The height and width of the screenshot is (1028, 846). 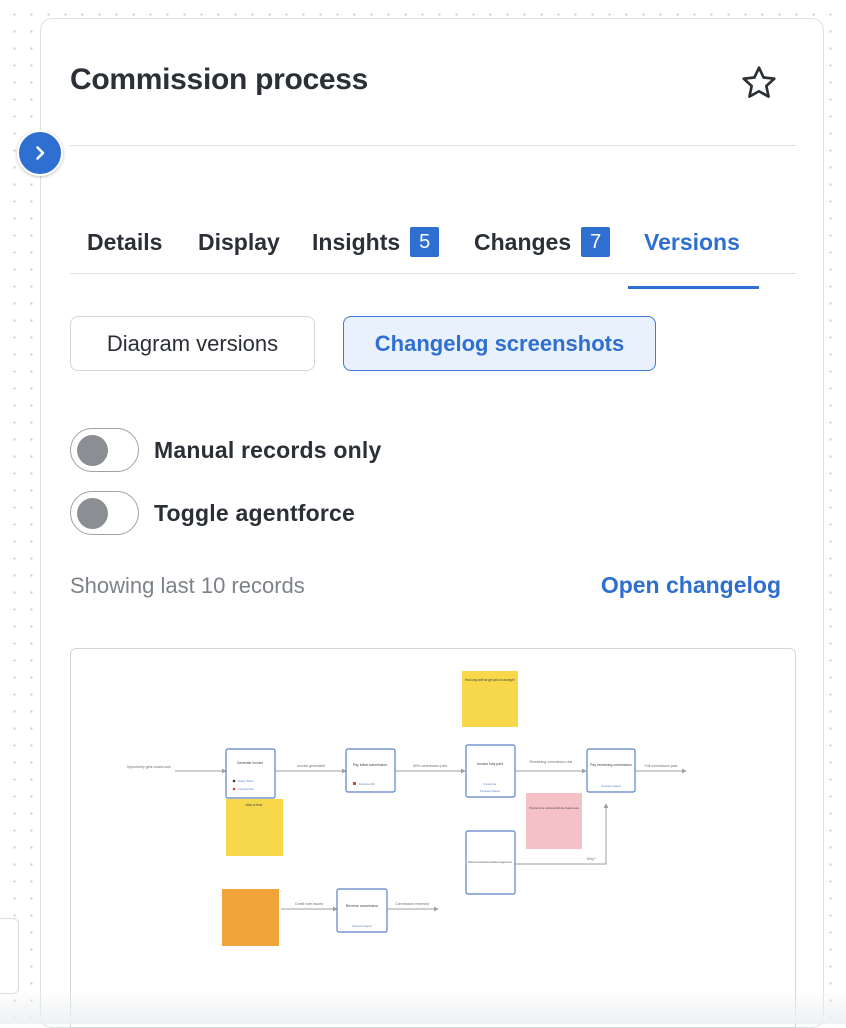 I want to click on sticky-note-yellow-top: How long until we get paid on average?, so click(x=490, y=699).